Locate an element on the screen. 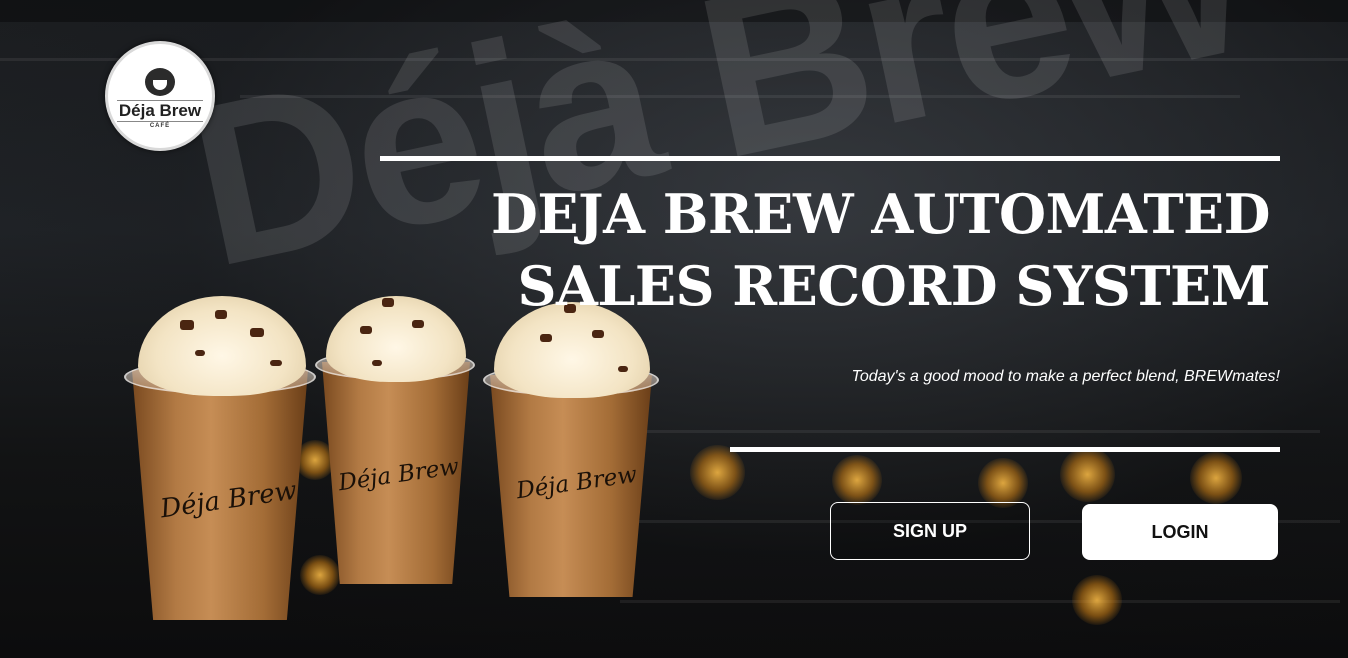 The height and width of the screenshot is (658, 1348). logo-subtitle: CAFÉ is located at coordinates (160, 125).